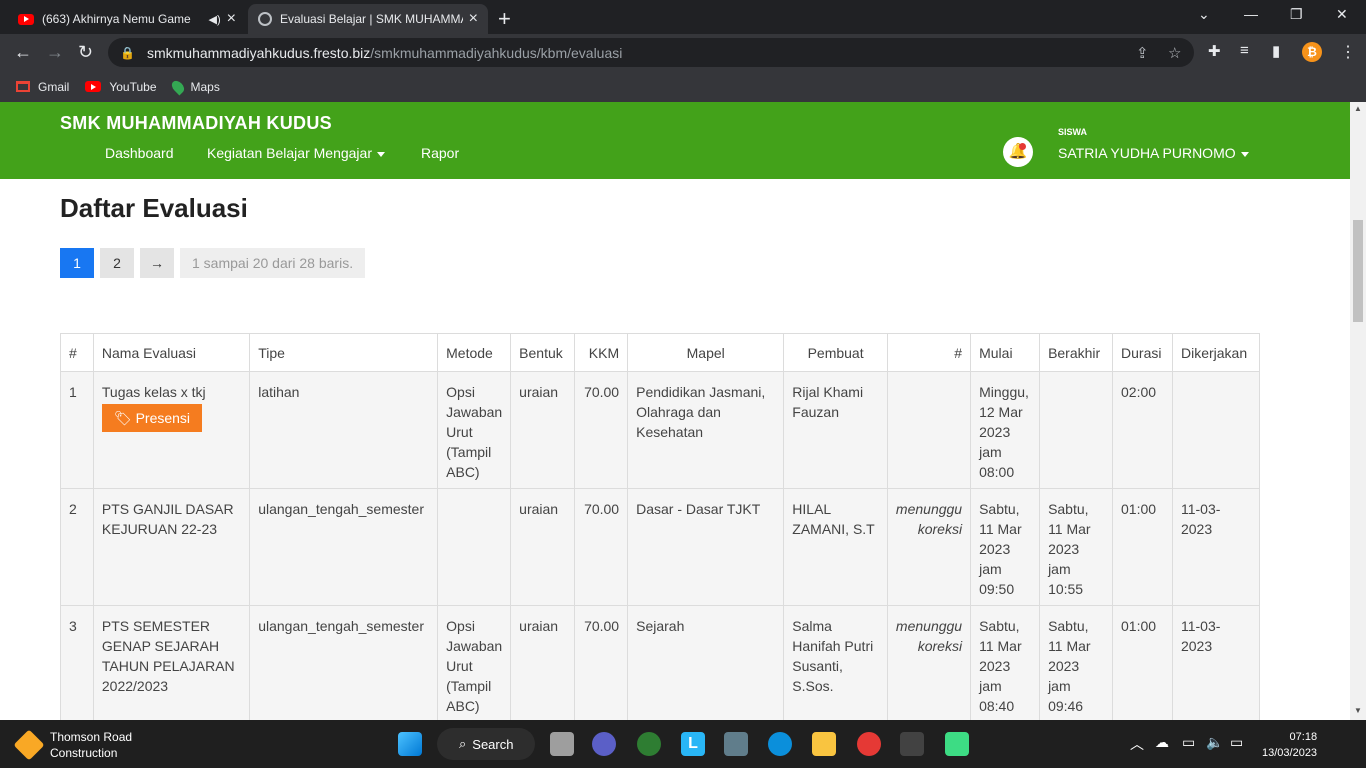 The width and height of the screenshot is (1366, 768). I want to click on user-menu-dropdown: SATRIA YUDHA PURNOMO, so click(1153, 153).